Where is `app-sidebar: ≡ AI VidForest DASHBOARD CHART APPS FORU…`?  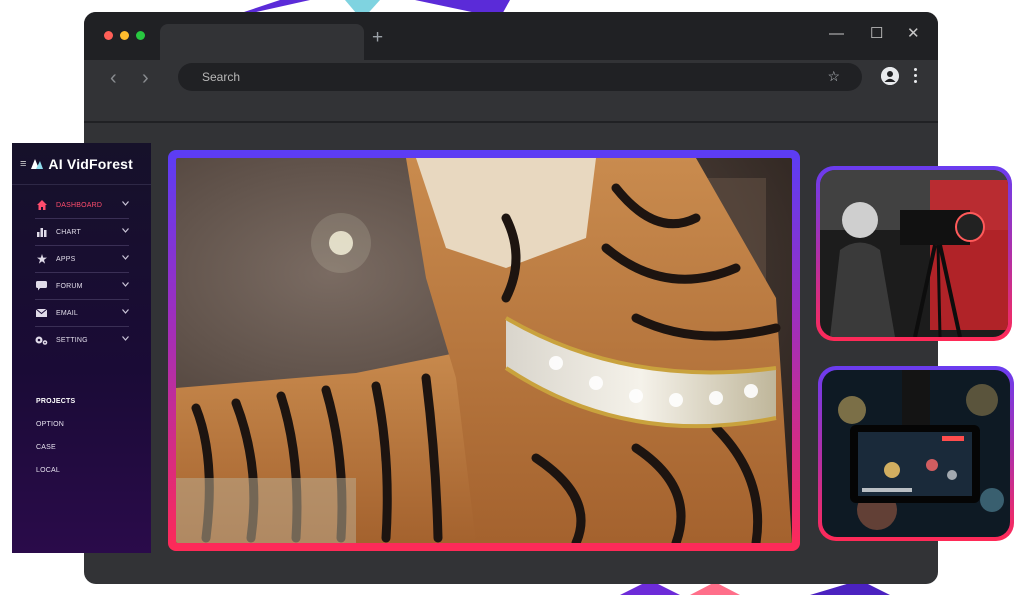
app-sidebar: ≡ AI VidForest DASHBOARD CHART APPS FORU… is located at coordinates (81, 348).